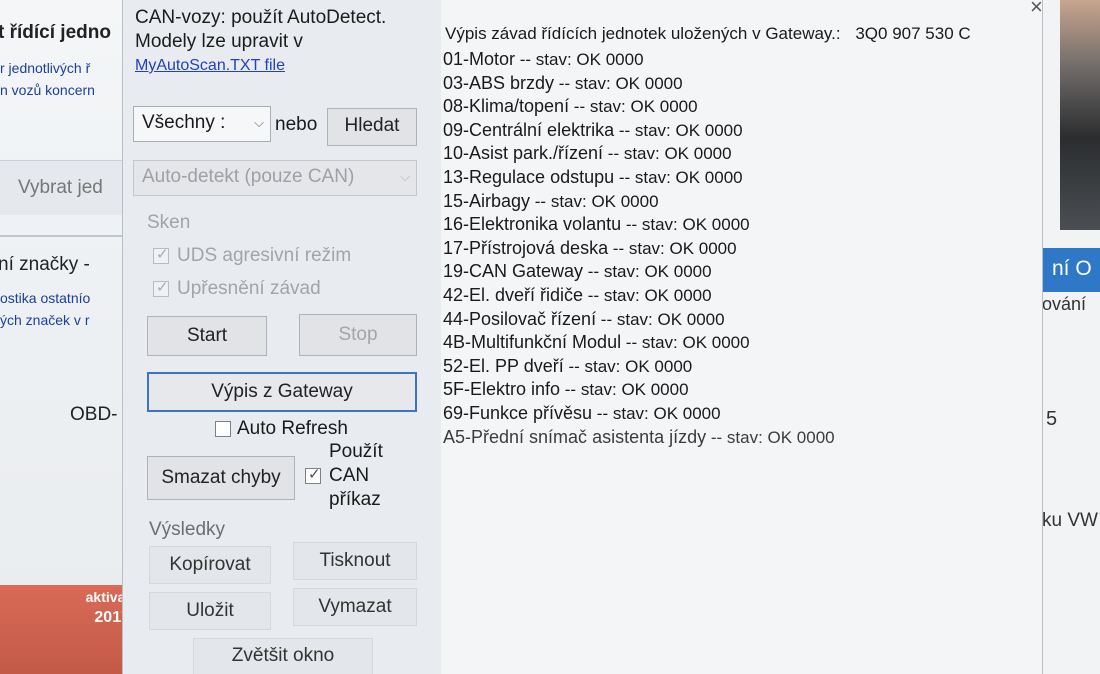 Image resolution: width=1100 pixels, height=674 pixels. I want to click on bg-link: ých značek v r, so click(44, 320).